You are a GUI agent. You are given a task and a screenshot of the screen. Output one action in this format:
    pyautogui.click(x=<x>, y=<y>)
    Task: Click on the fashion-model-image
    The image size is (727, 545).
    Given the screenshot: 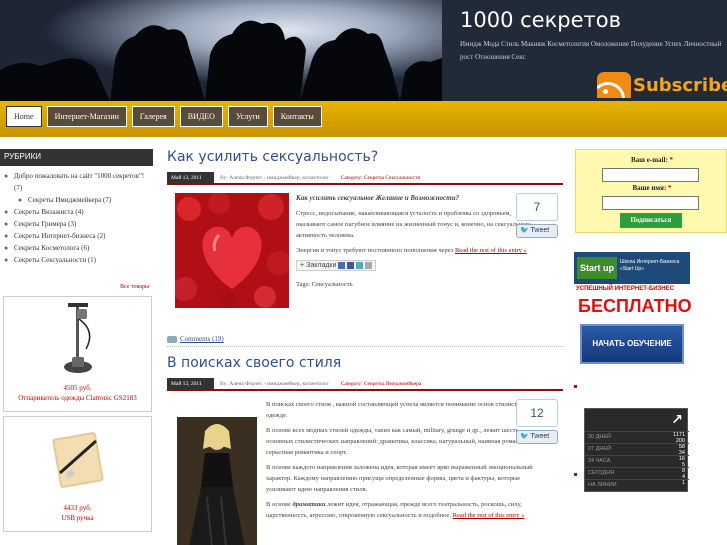 What is the action you would take?
    pyautogui.click(x=217, y=481)
    